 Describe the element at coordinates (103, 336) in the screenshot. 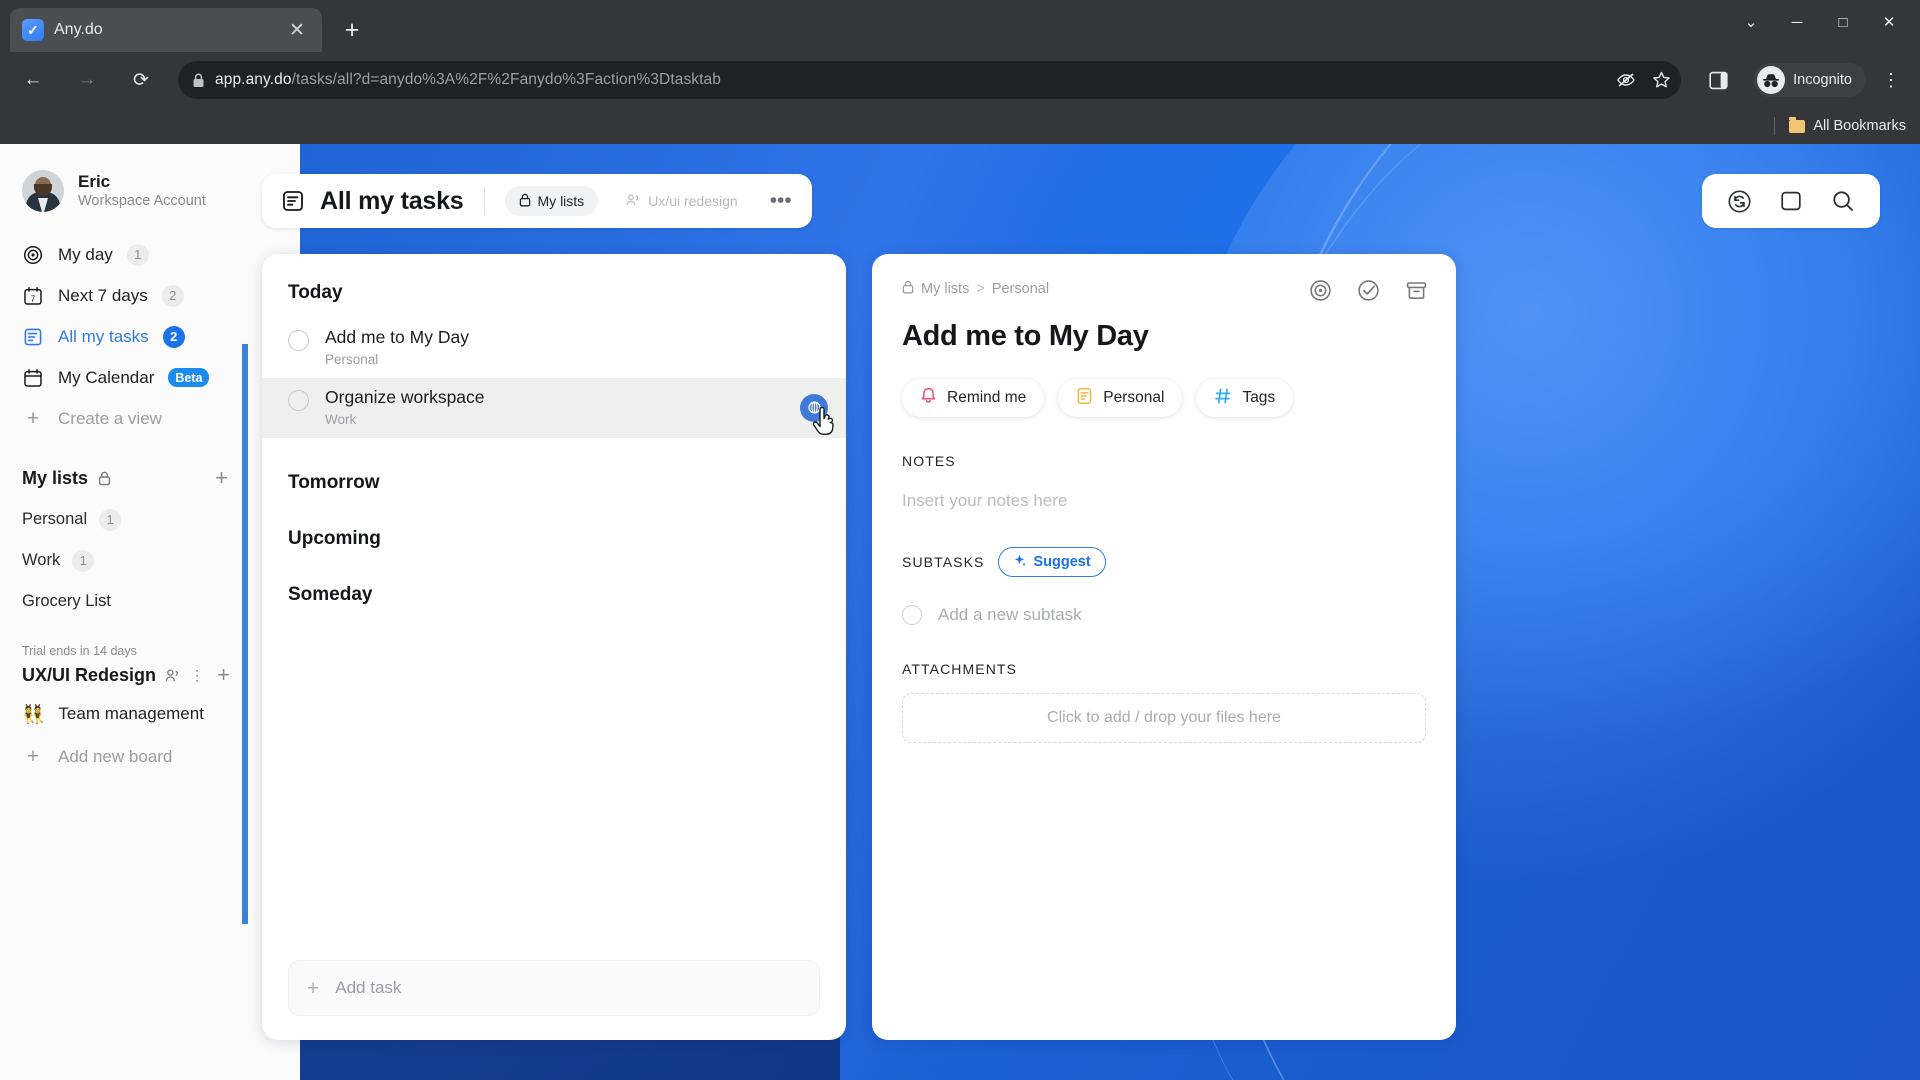

I see `sidebar-item-label: All my tasks` at that location.